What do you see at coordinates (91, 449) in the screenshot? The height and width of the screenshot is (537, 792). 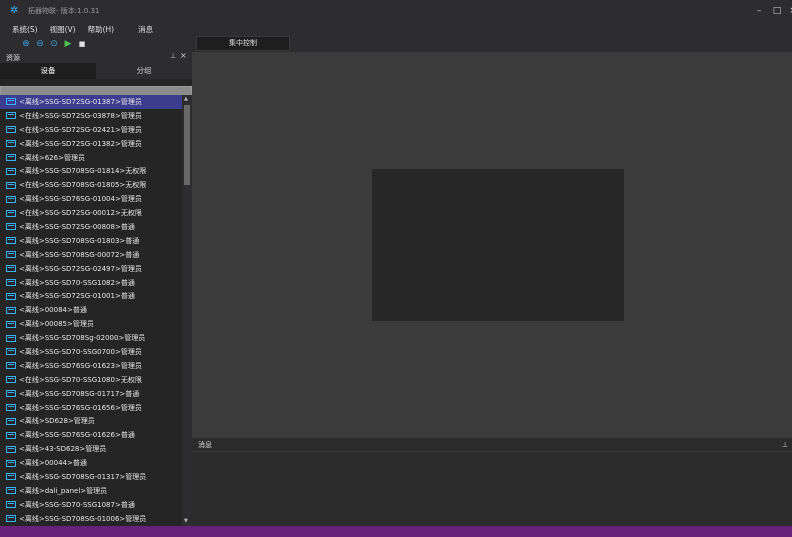 I see `device-list-item: <离线>43-SD628>管理员` at bounding box center [91, 449].